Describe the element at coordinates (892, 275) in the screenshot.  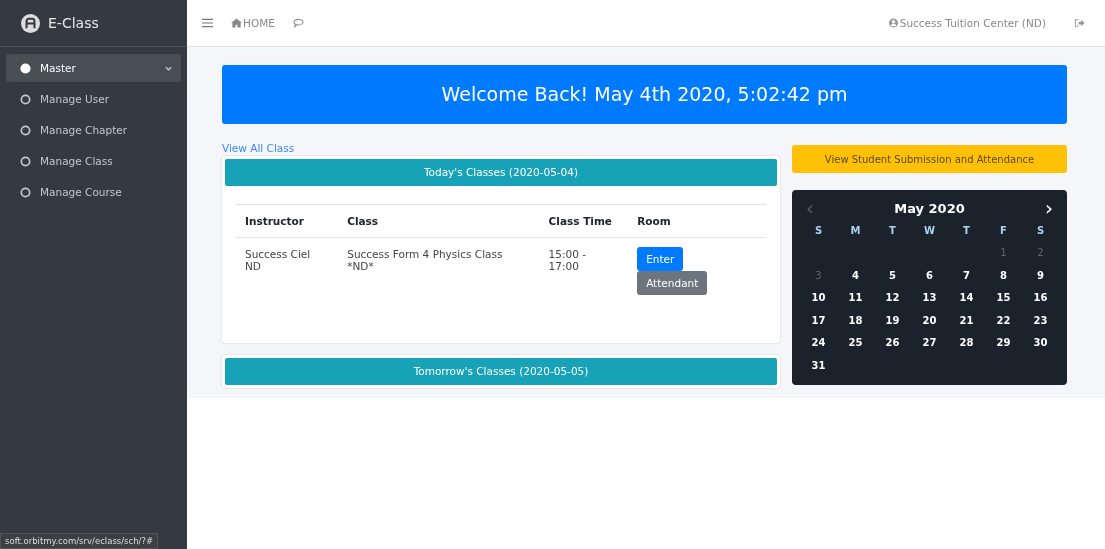
I see `calendar-day: 5` at that location.